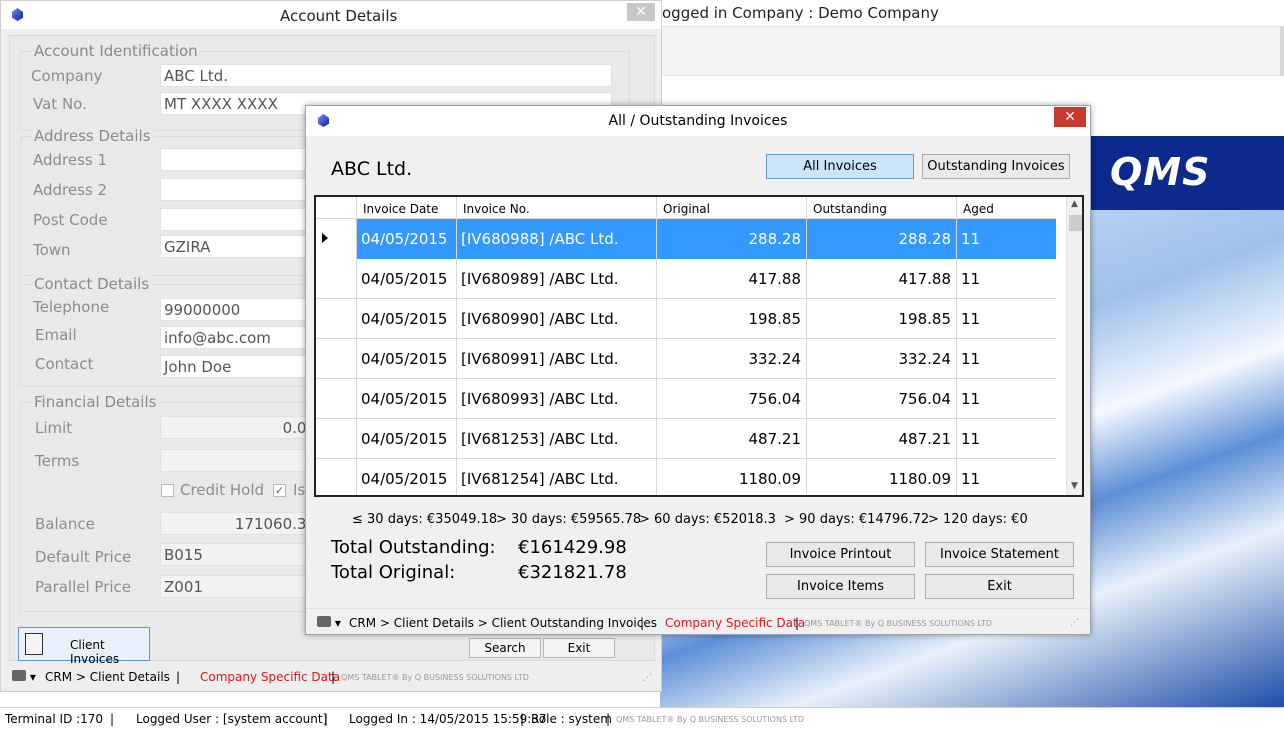  Describe the element at coordinates (1074, 346) in the screenshot. I see `vertical-scrollbar: ▲ ▼` at that location.